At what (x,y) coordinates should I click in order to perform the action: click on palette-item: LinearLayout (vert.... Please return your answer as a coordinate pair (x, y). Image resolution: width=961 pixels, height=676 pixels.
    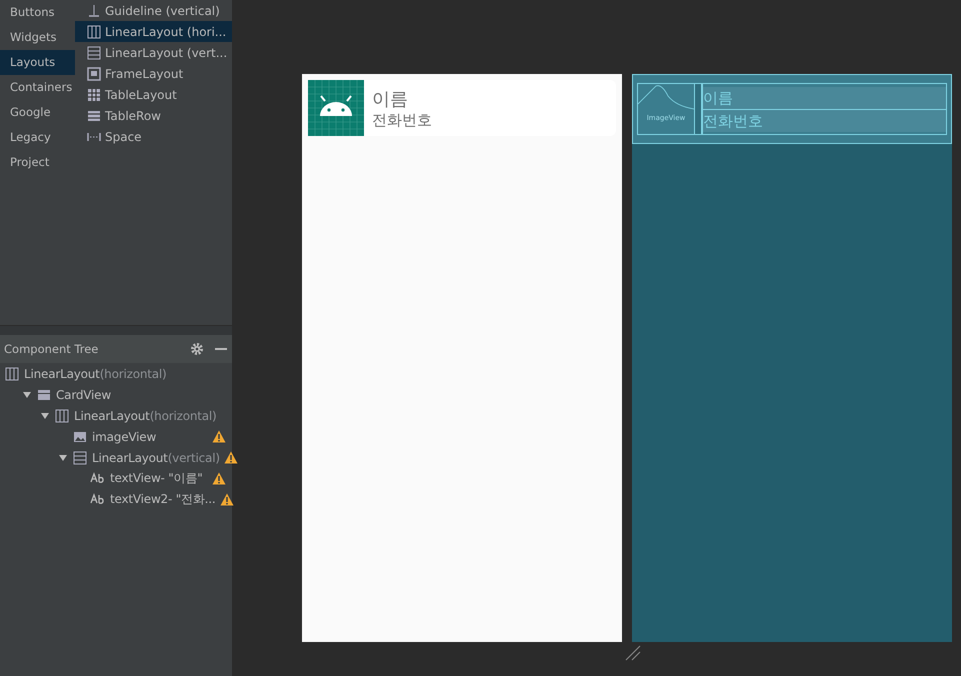
    Looking at the image, I should click on (153, 52).